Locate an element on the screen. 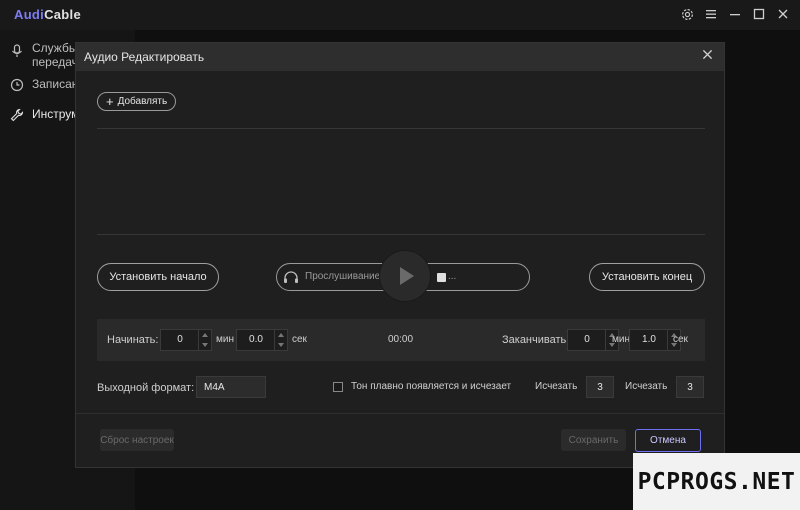  end-label: Заканчивать: is located at coordinates (536, 340).